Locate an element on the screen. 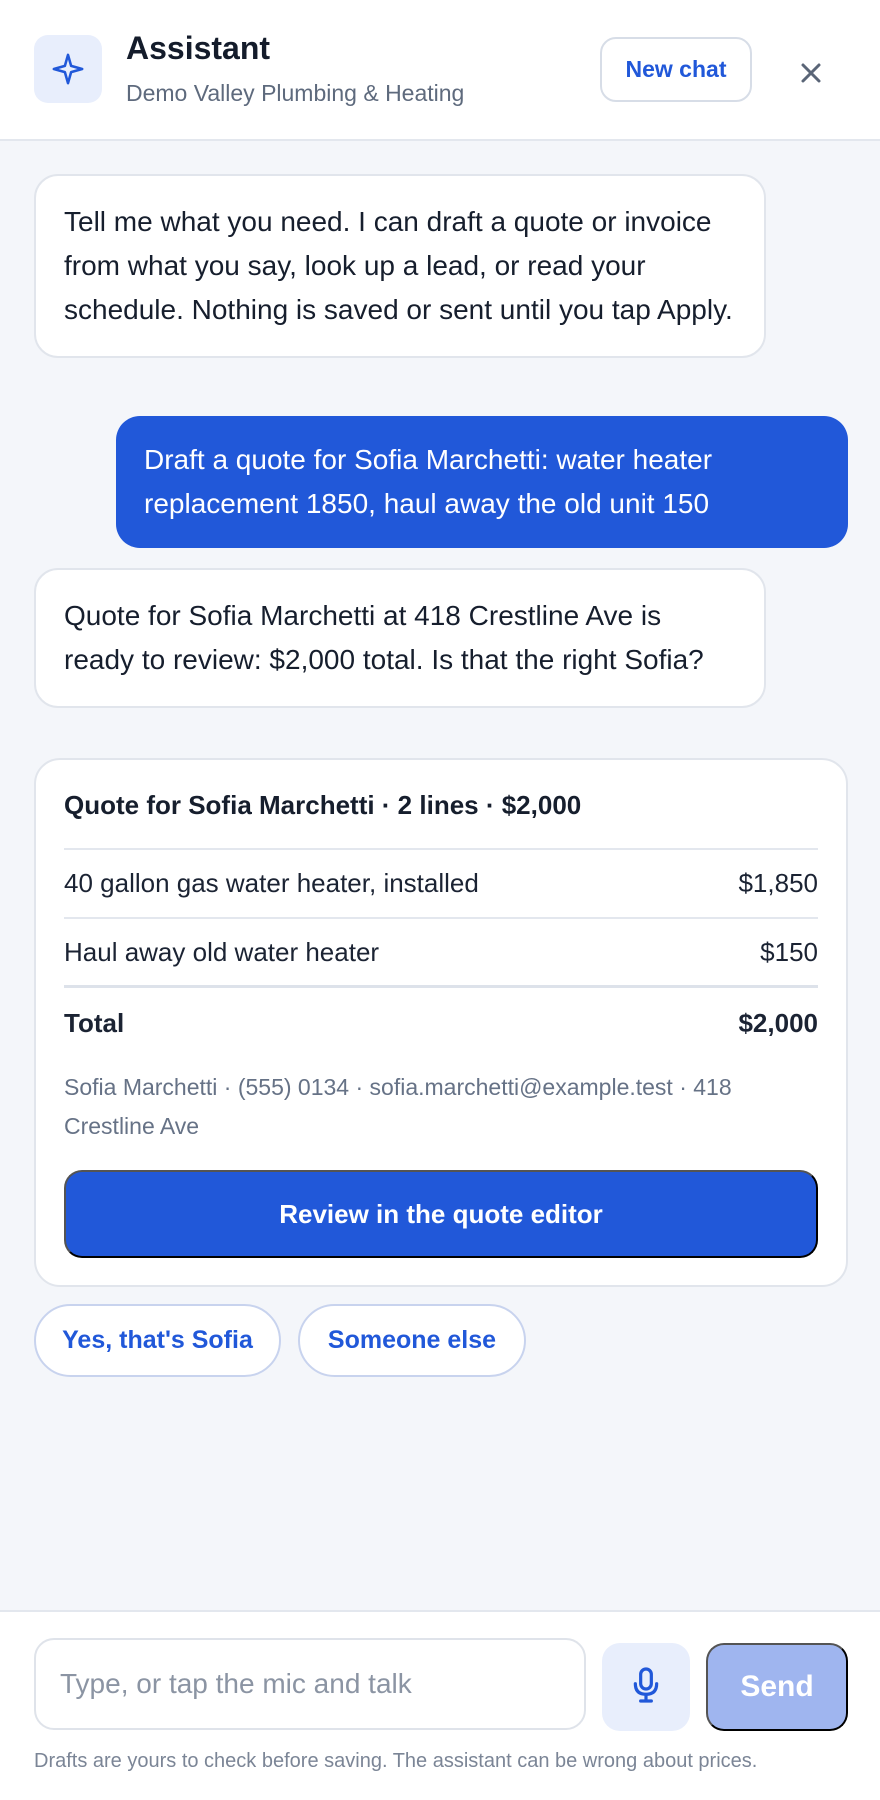 The width and height of the screenshot is (880, 1800). line-item-description: 40 gallon gas water heater, installed is located at coordinates (271, 882).